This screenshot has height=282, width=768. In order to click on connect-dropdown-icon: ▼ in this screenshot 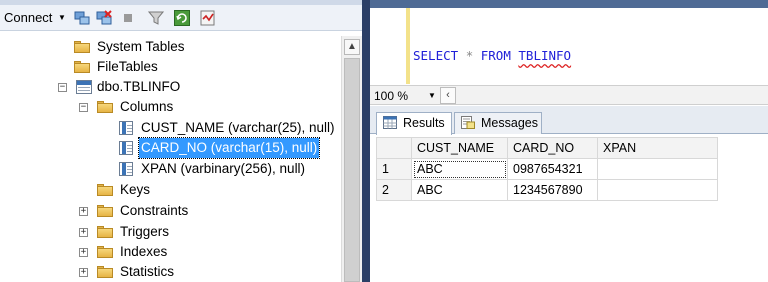, I will do `click(62, 18)`.